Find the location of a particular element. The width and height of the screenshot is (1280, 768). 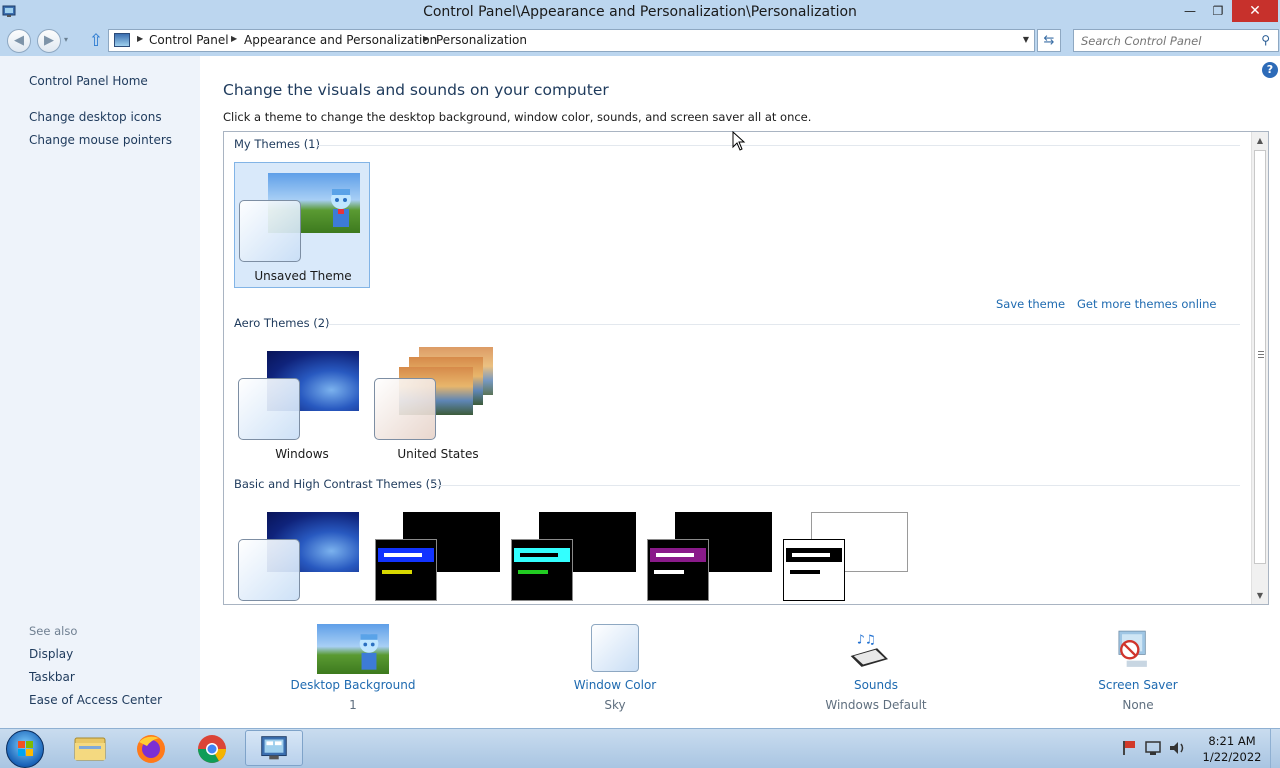

scroll-grip-icon is located at coordinates (1261, 354).